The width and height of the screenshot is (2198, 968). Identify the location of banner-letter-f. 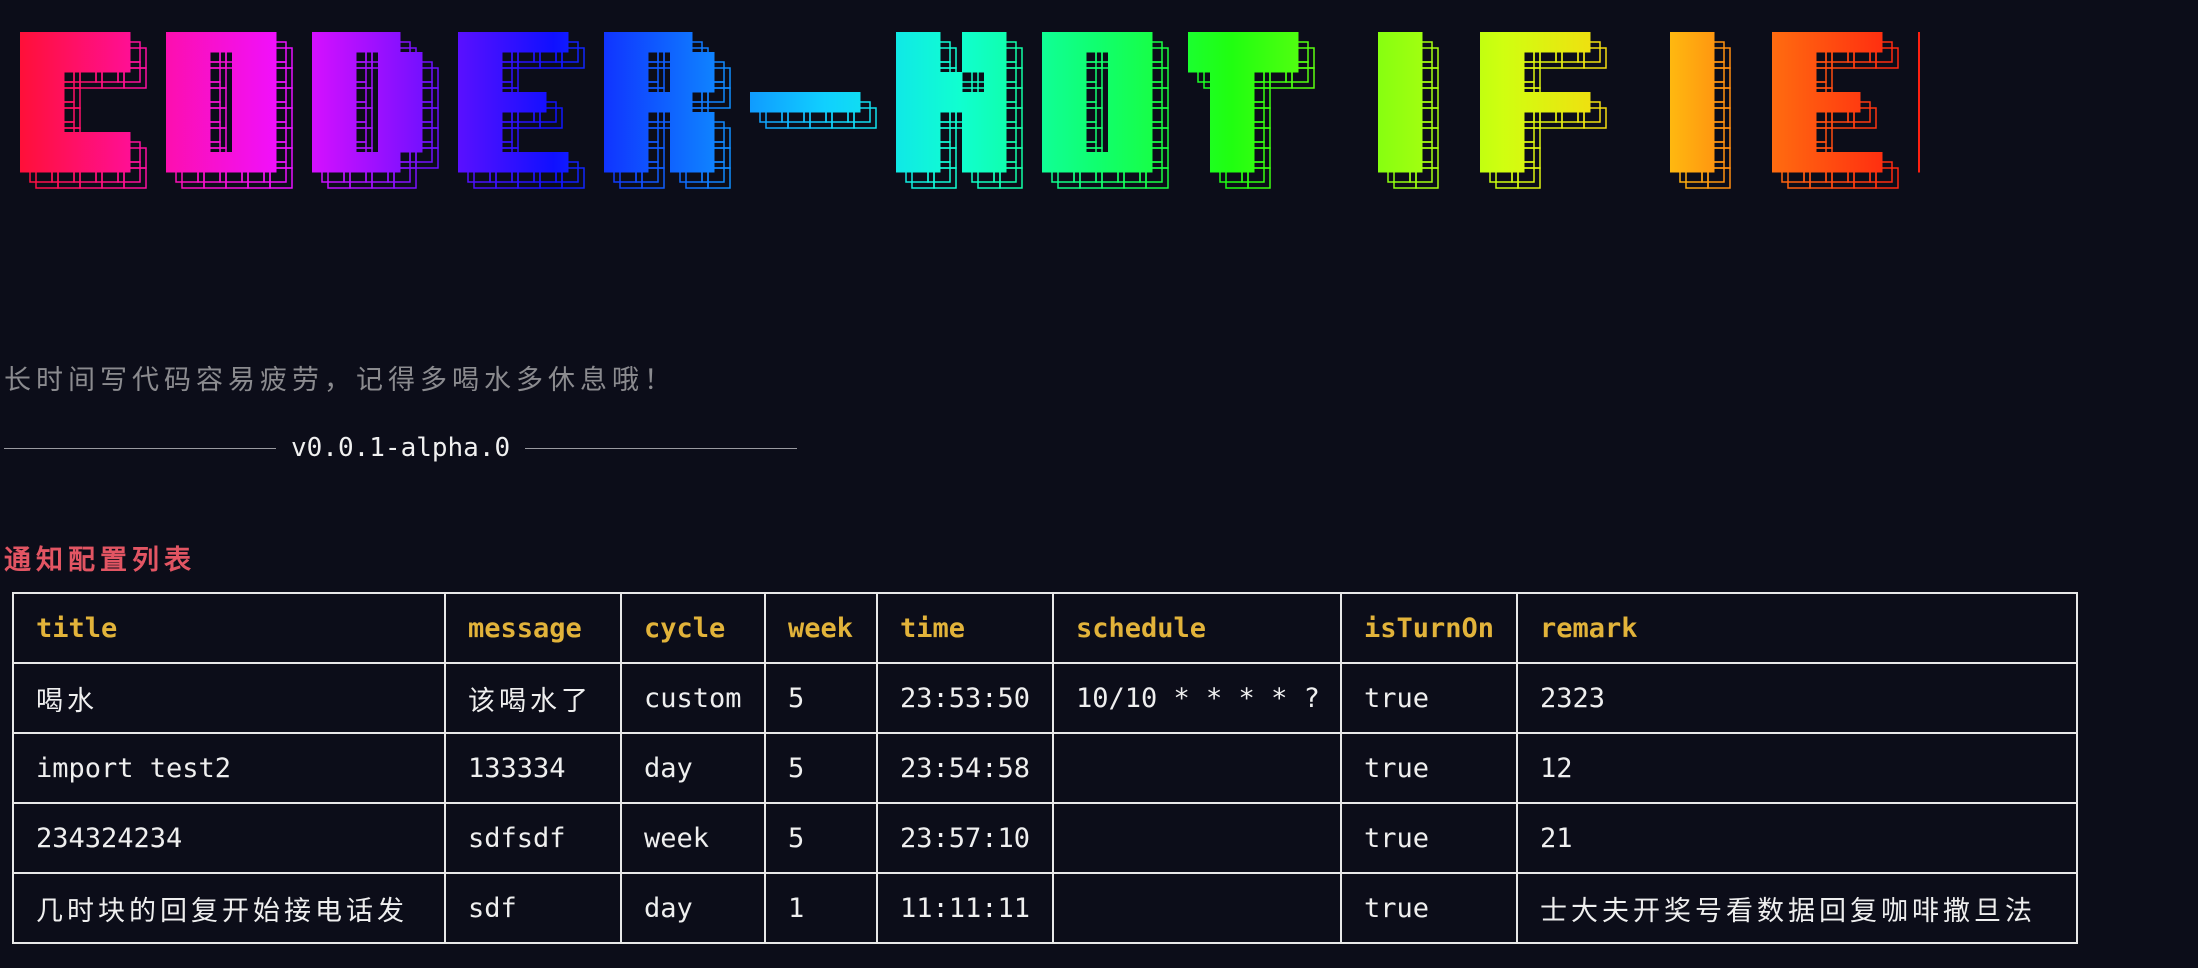
(1535, 102).